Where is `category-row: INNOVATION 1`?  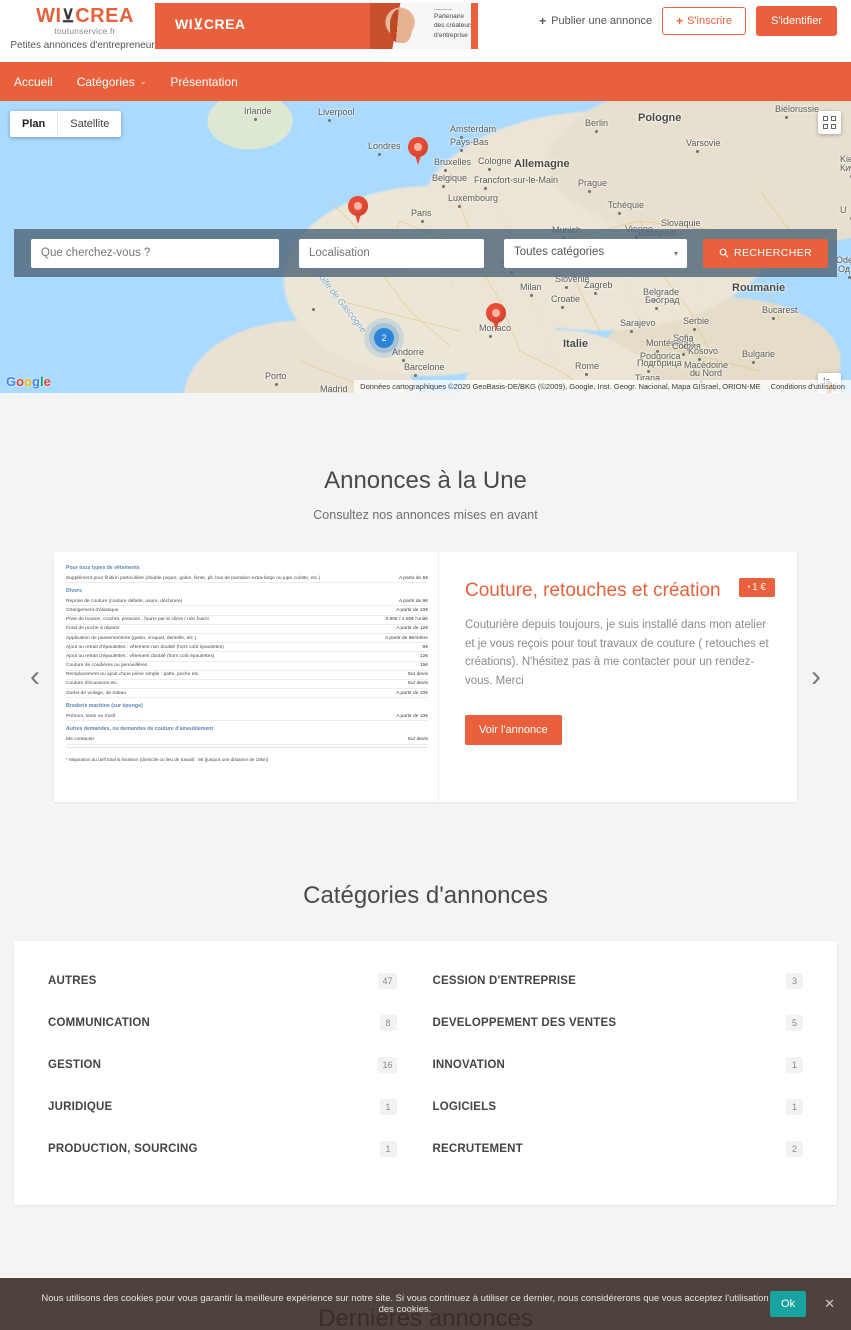
category-row: INNOVATION 1 is located at coordinates (618, 1065).